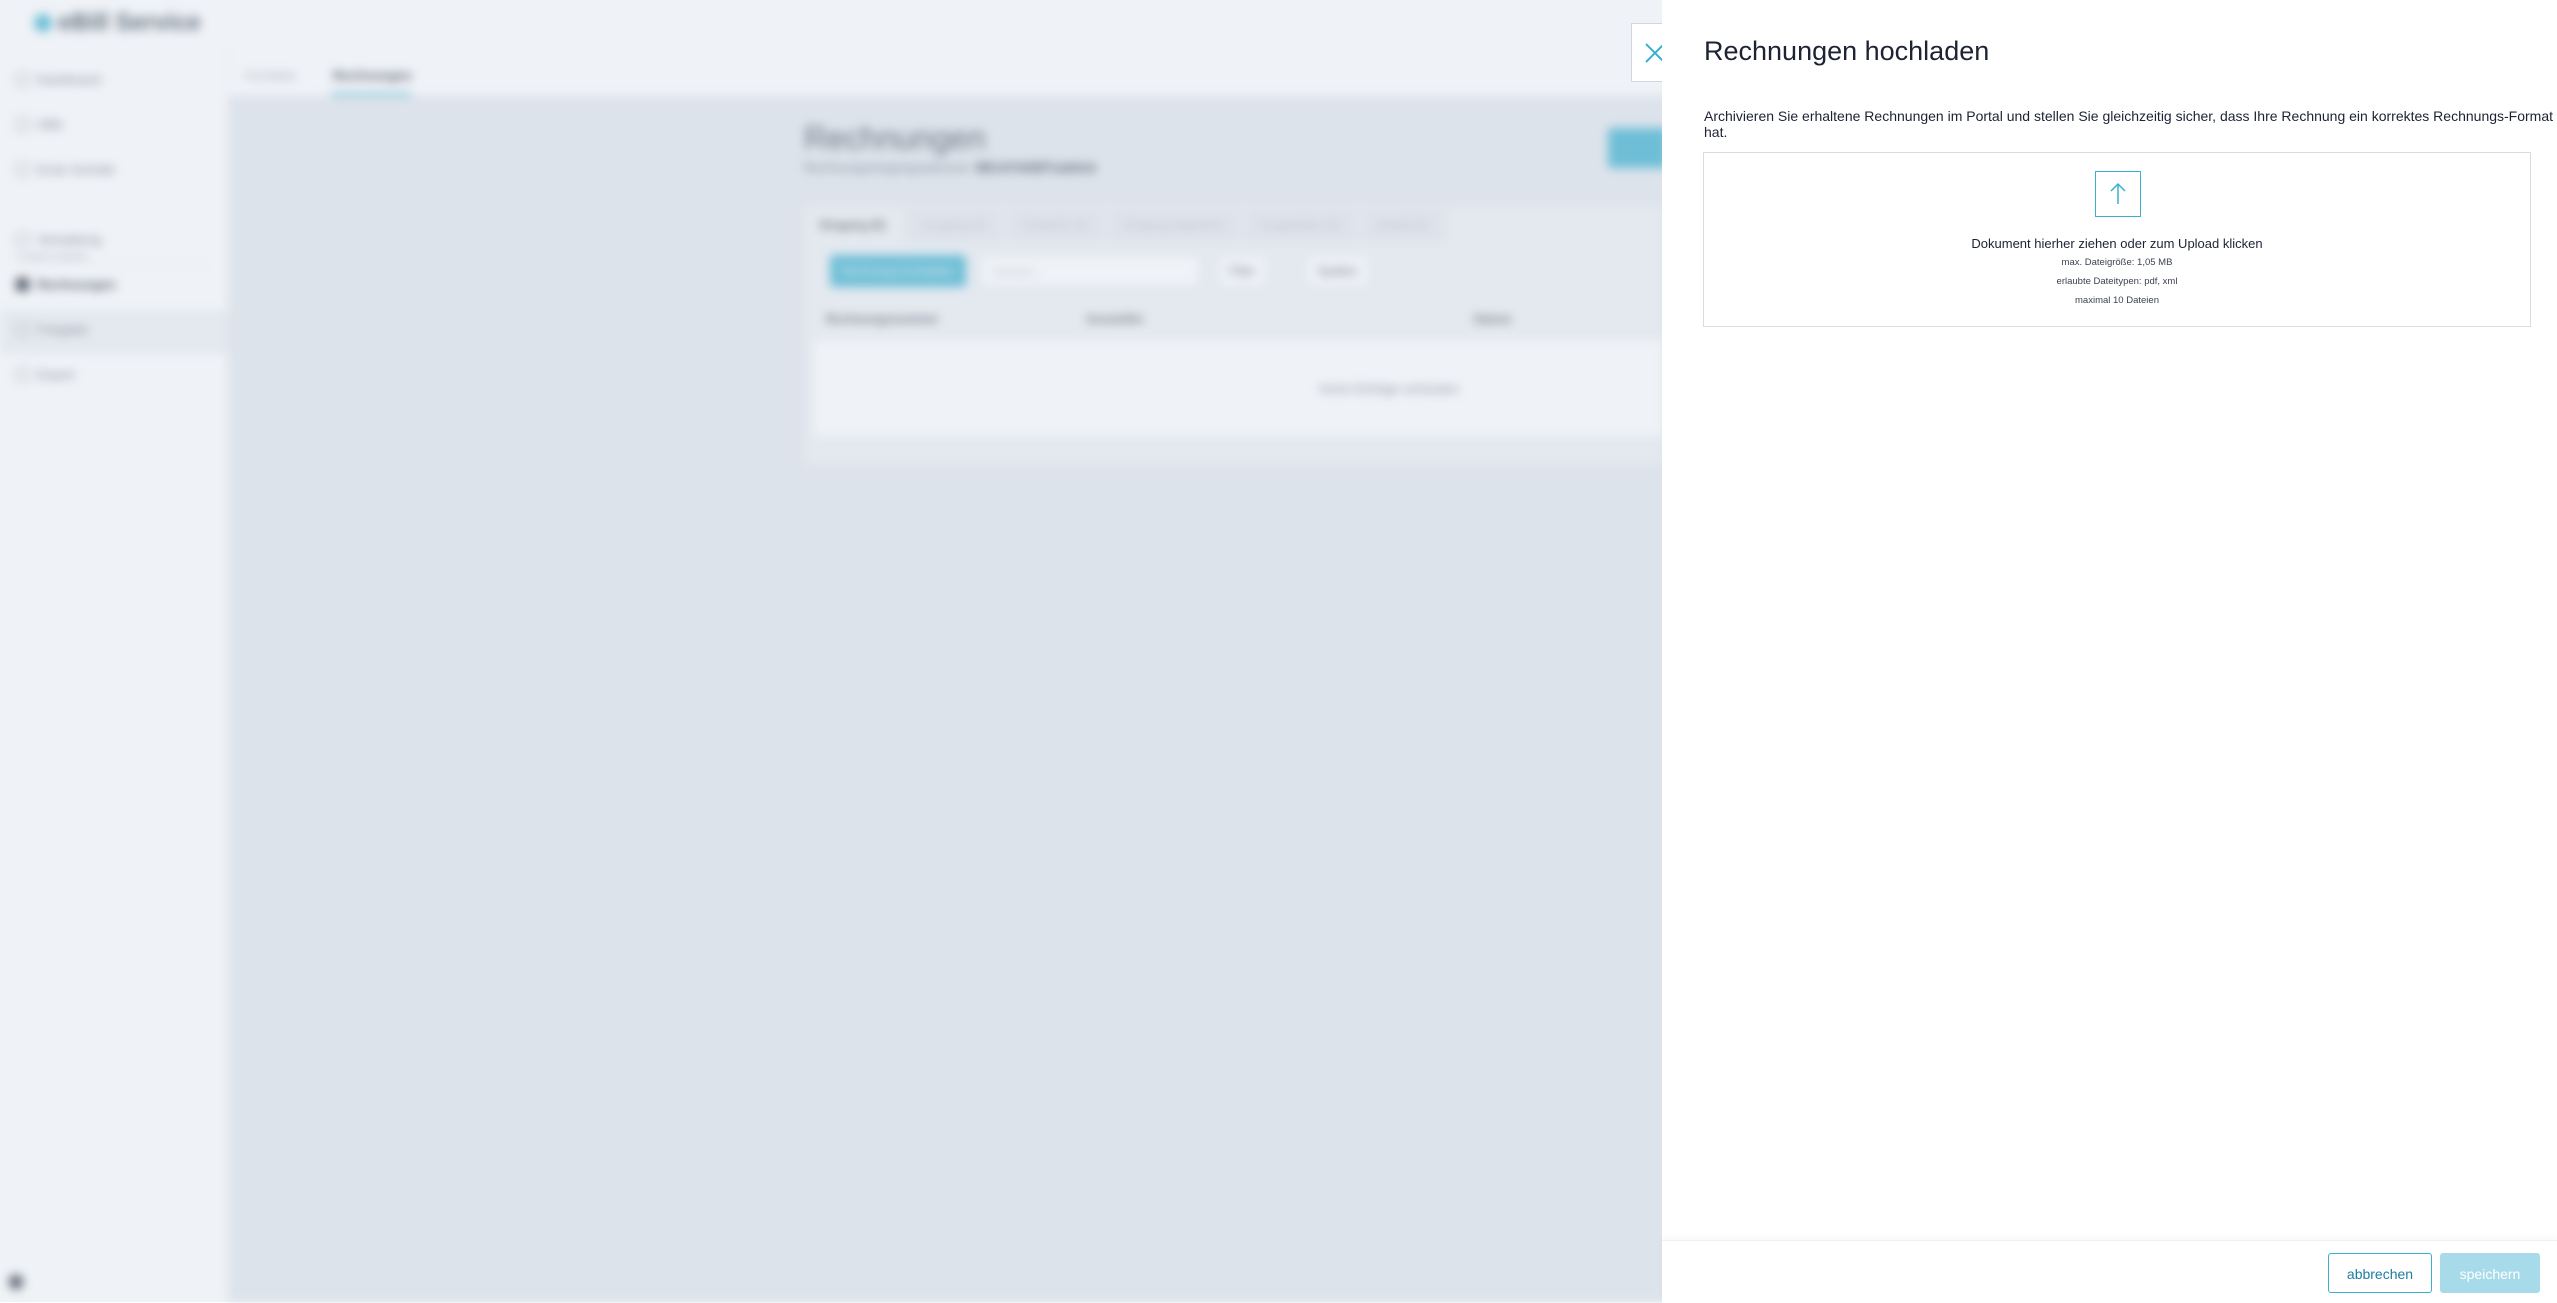  What do you see at coordinates (1847, 51) in the screenshot?
I see `drawer-title: Rechnungen hochladen` at bounding box center [1847, 51].